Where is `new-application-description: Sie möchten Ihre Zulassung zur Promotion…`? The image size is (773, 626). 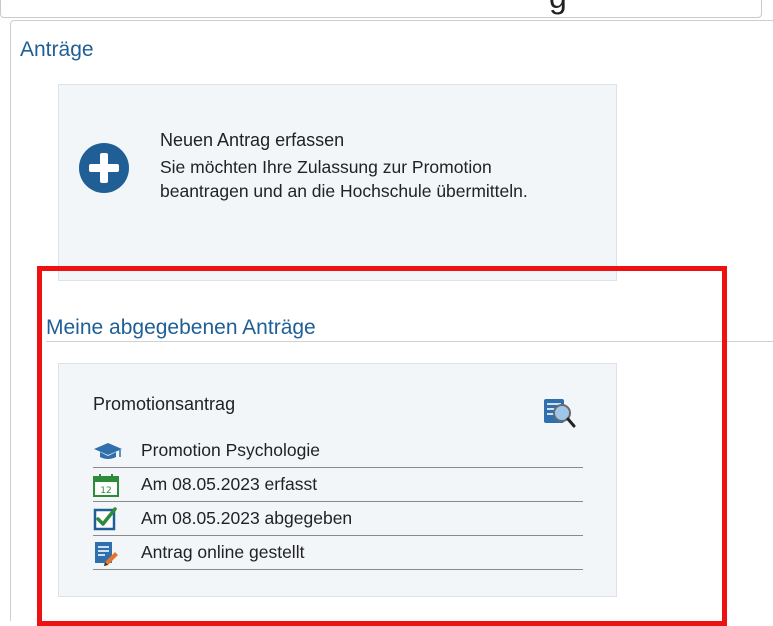 new-application-description: Sie möchten Ihre Zulassung zur Promotion… is located at coordinates (344, 179).